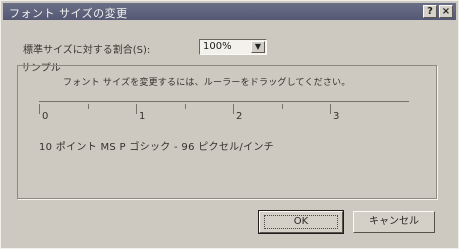  I want to click on ruler-tick-label: 2, so click(239, 116).